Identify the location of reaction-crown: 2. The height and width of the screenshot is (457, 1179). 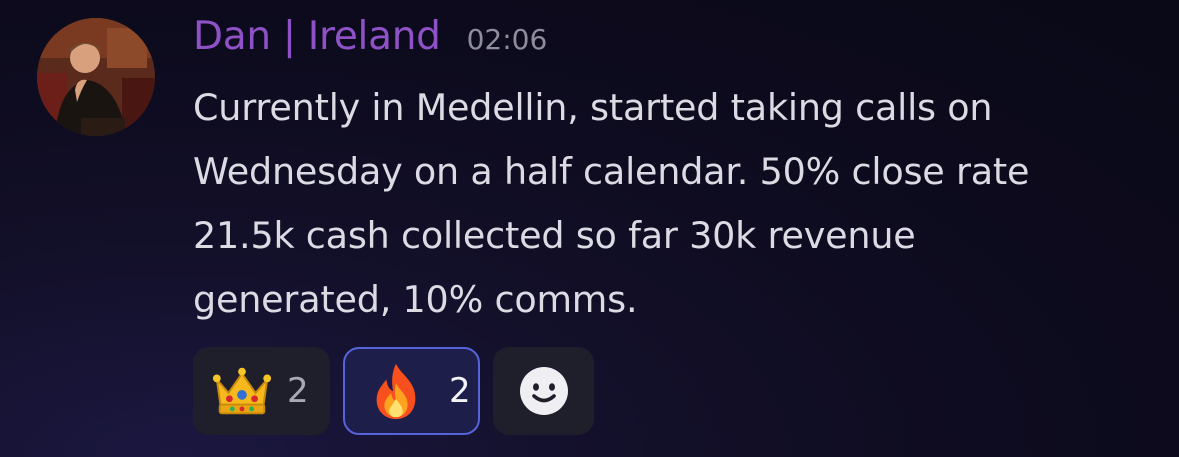
(261, 391).